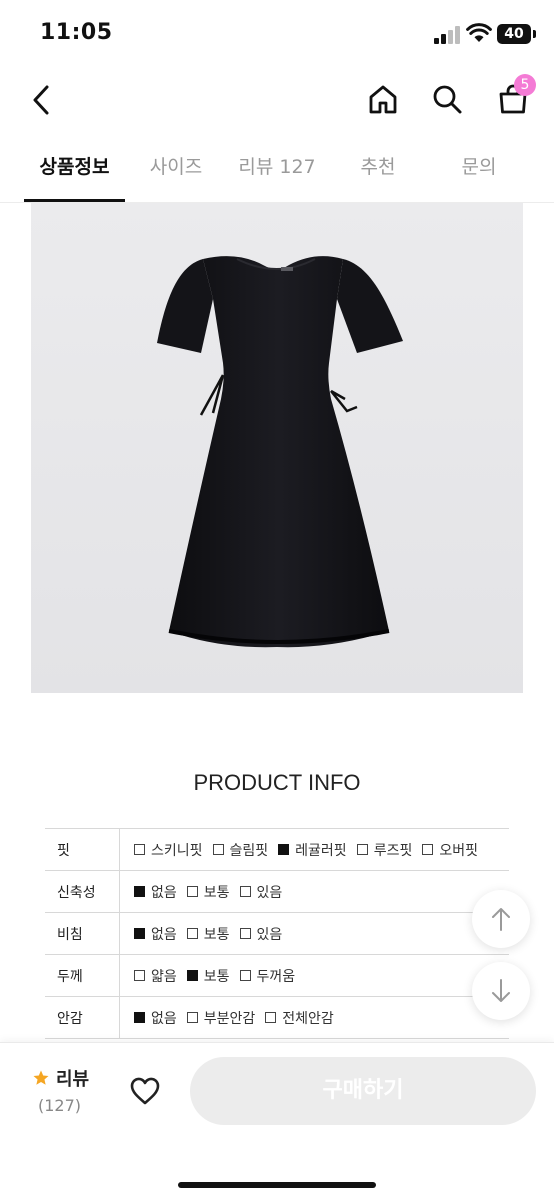 The width and height of the screenshot is (554, 1201). What do you see at coordinates (458, 850) in the screenshot?
I see `info-option-text: 오버핏` at bounding box center [458, 850].